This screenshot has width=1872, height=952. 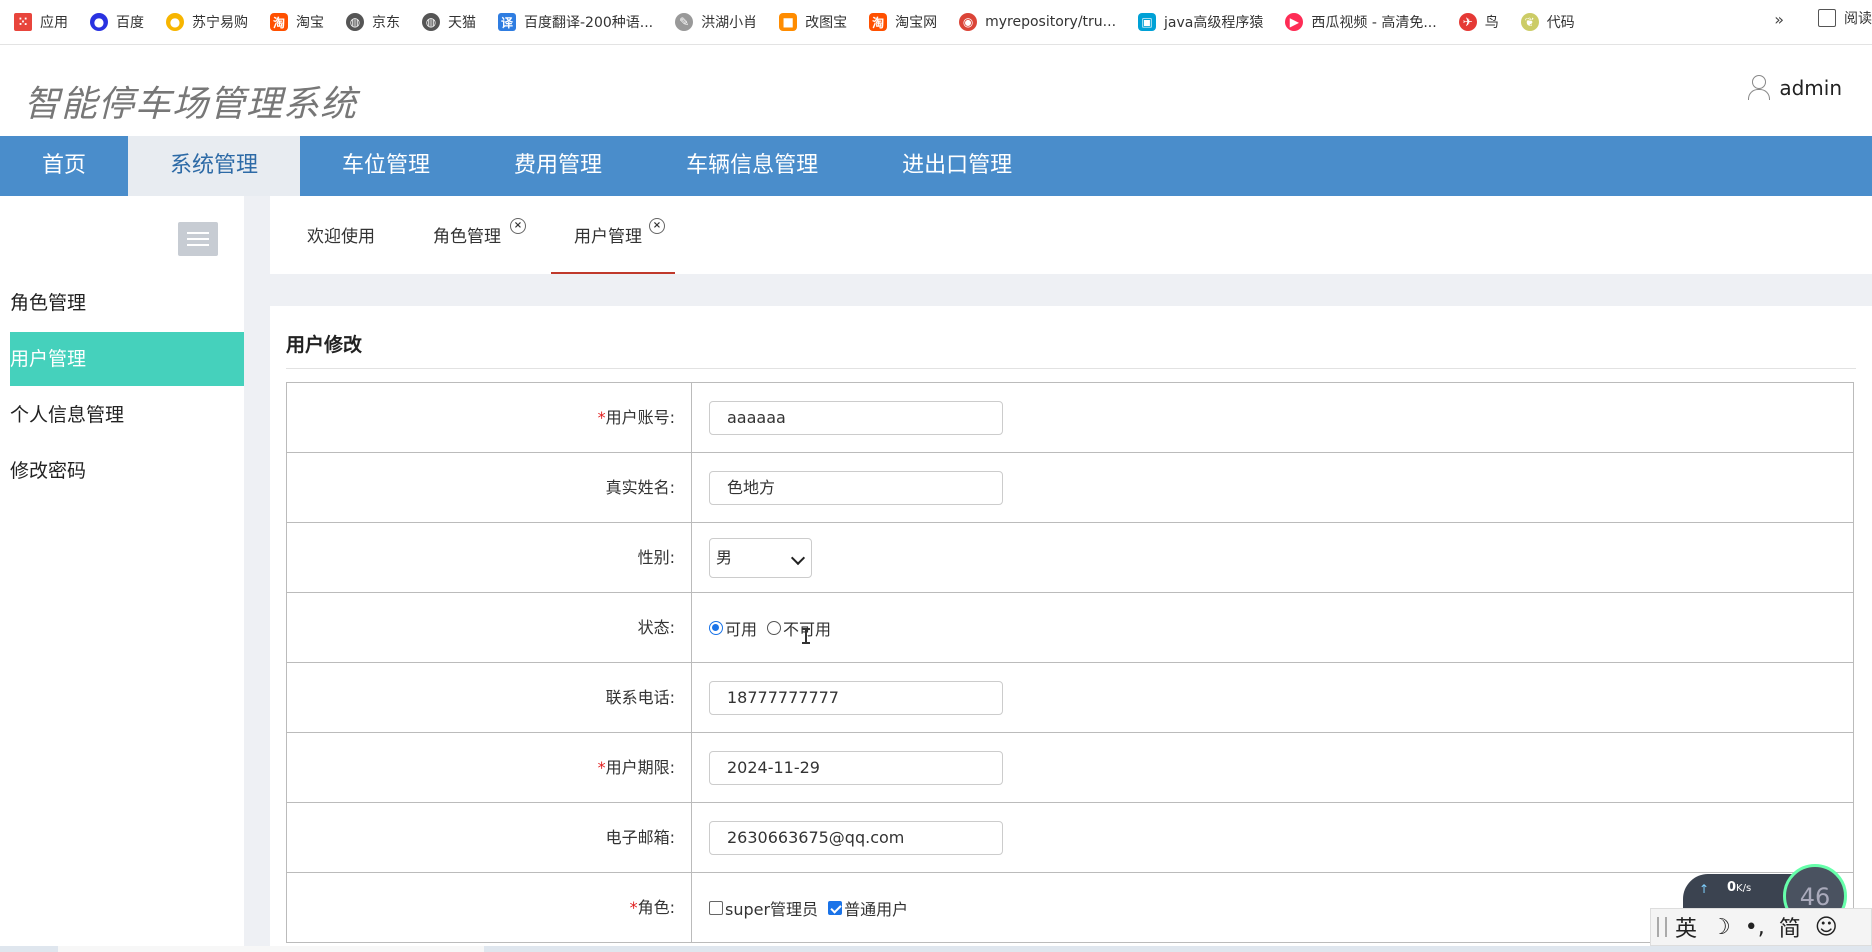 I want to click on phone-label: 联系电话:, so click(x=489, y=697).